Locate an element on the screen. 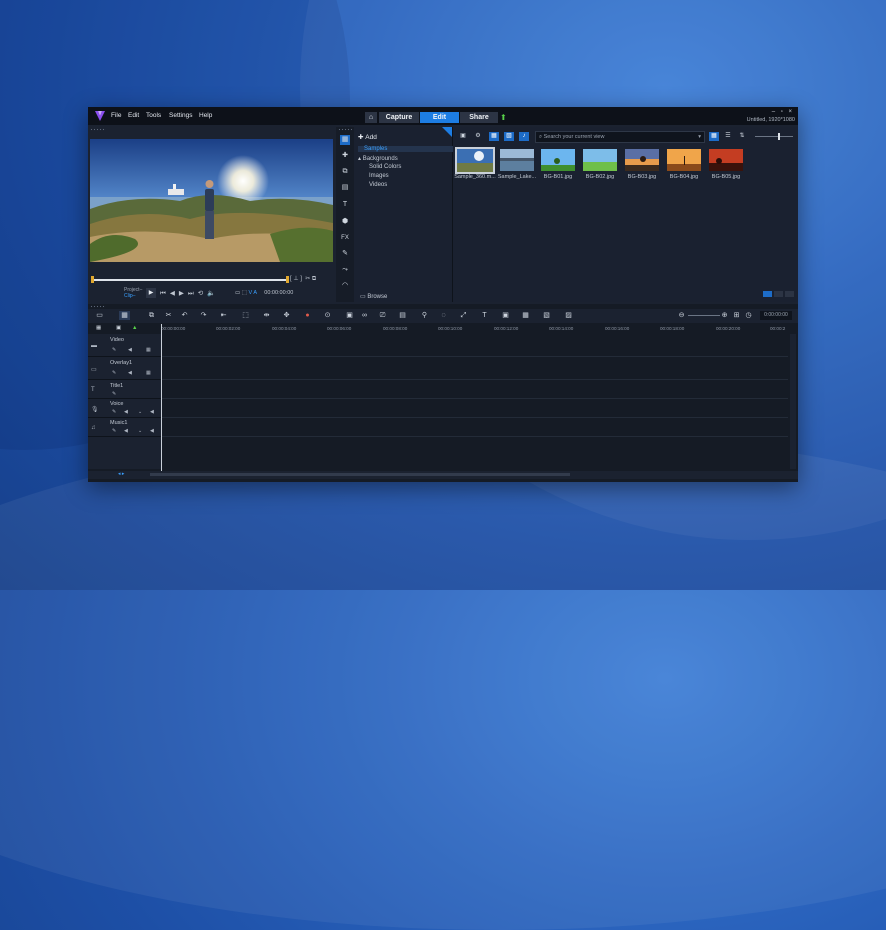  text-icon: T is located at coordinates (484, 315).